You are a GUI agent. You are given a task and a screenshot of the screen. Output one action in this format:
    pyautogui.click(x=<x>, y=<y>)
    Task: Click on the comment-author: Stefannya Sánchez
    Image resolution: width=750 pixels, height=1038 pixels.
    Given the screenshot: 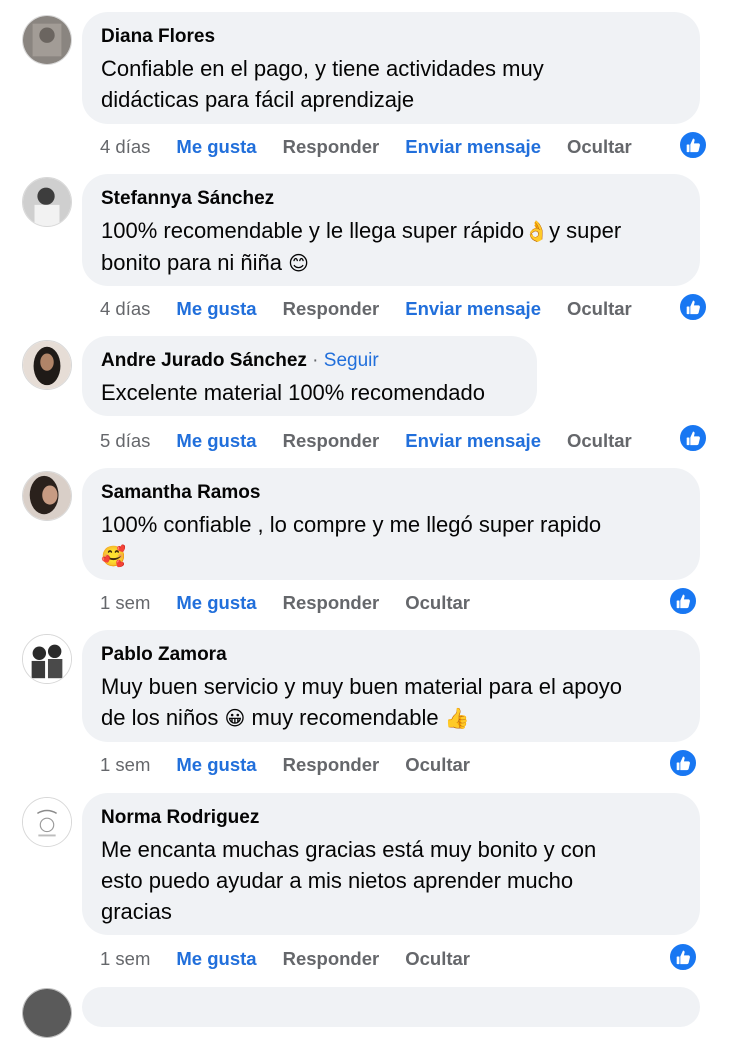 What is the action you would take?
    pyautogui.click(x=391, y=199)
    